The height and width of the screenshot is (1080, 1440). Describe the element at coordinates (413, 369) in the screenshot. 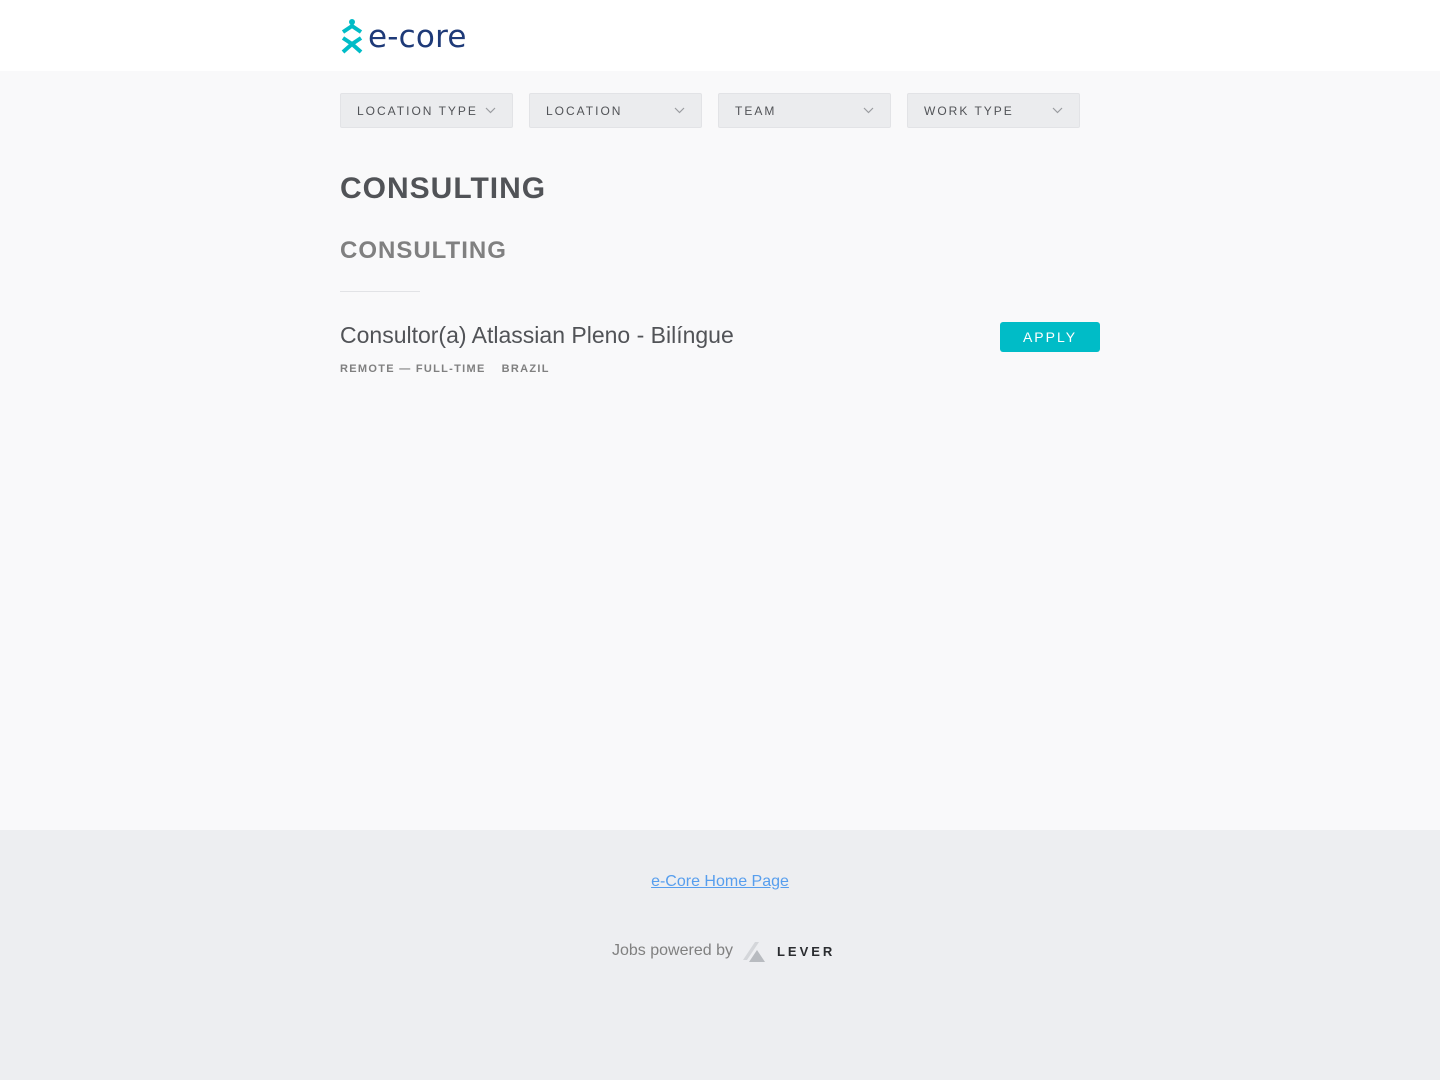

I see `posting-commitment: REMOTE — FULL-TIME` at that location.